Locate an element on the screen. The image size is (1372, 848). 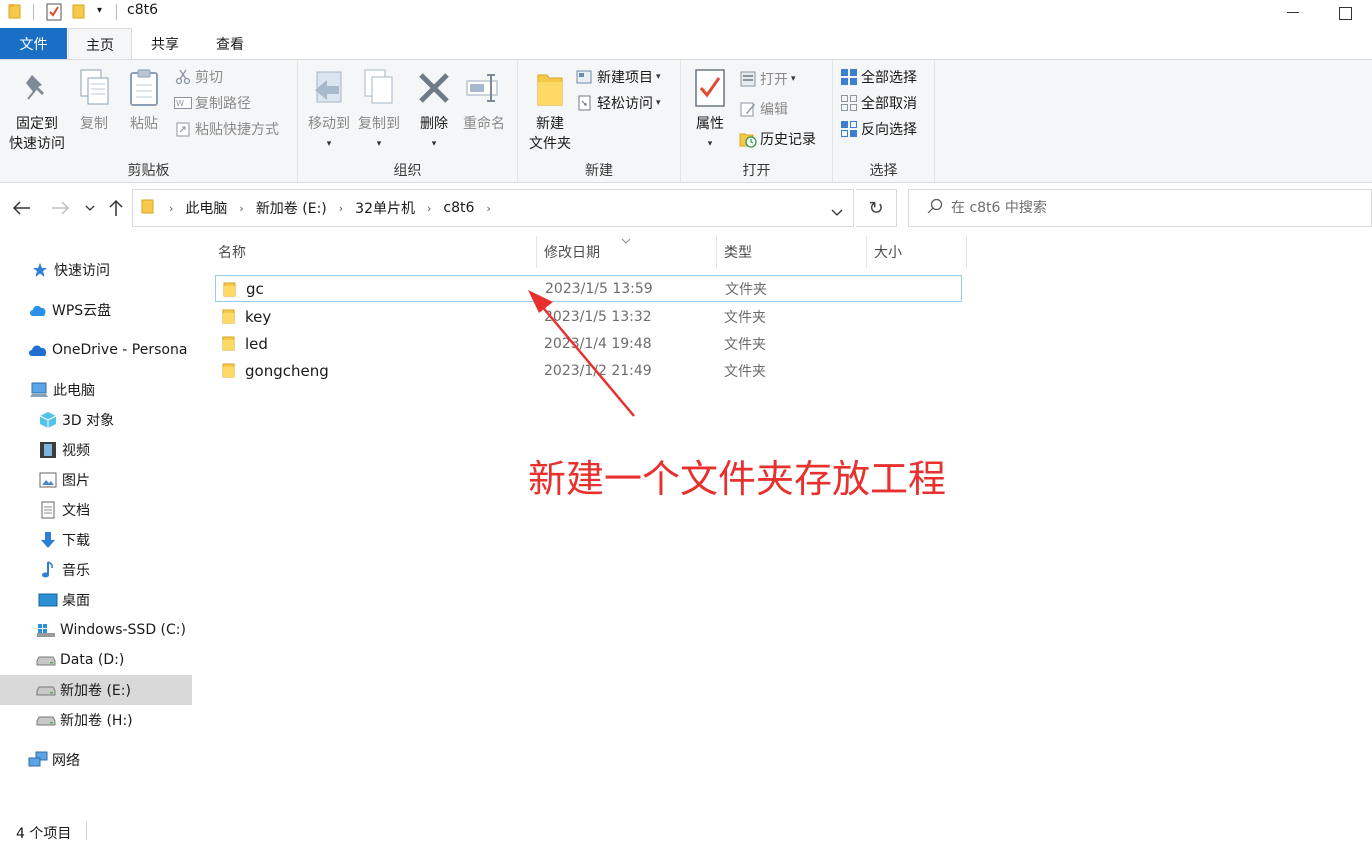
history-button: 历史记录 is located at coordinates (777, 139).